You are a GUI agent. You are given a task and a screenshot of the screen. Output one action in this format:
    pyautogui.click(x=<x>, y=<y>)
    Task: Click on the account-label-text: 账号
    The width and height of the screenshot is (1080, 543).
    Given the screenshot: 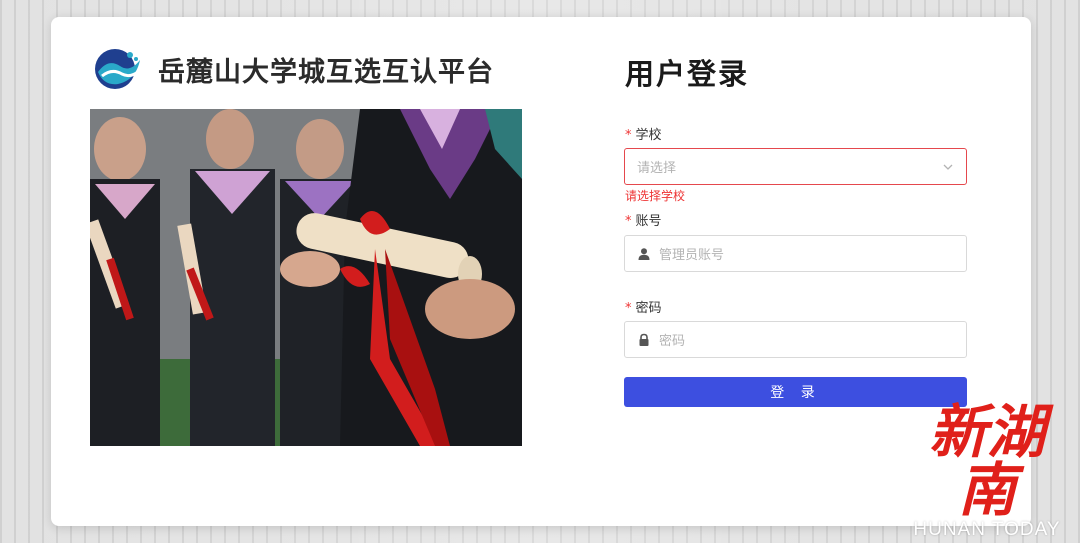 What is the action you would take?
    pyautogui.click(x=648, y=221)
    